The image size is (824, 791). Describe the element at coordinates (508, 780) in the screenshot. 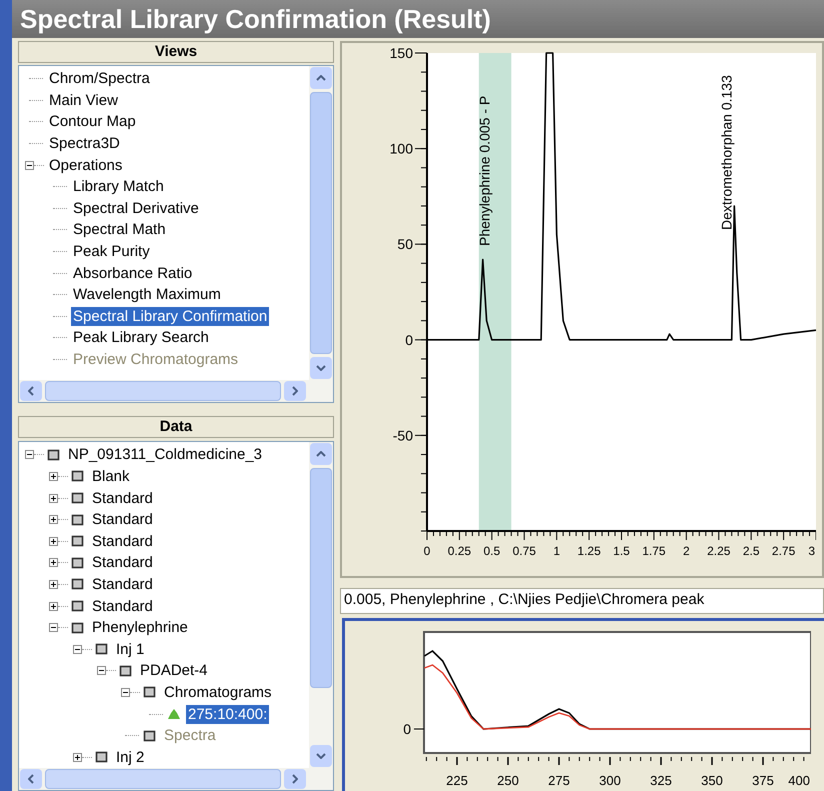

I see `x-tick-label: 250` at that location.